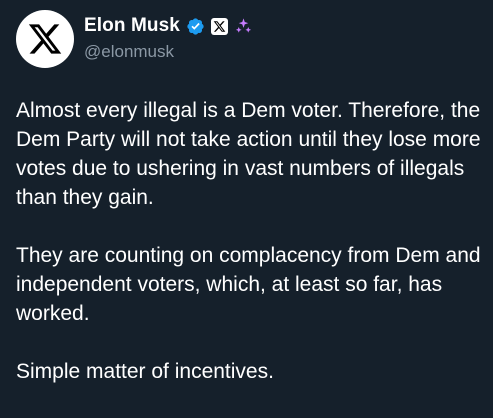 The height and width of the screenshot is (418, 493). I want to click on author-handle: @elonmusk, so click(129, 52).